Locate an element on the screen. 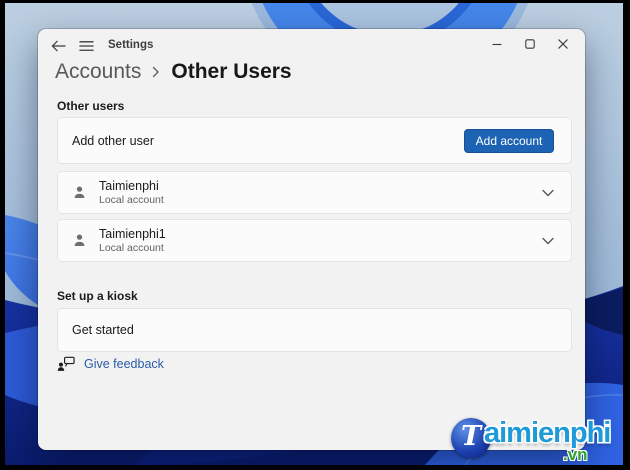 This screenshot has height=470, width=630. back-button is located at coordinates (58, 46).